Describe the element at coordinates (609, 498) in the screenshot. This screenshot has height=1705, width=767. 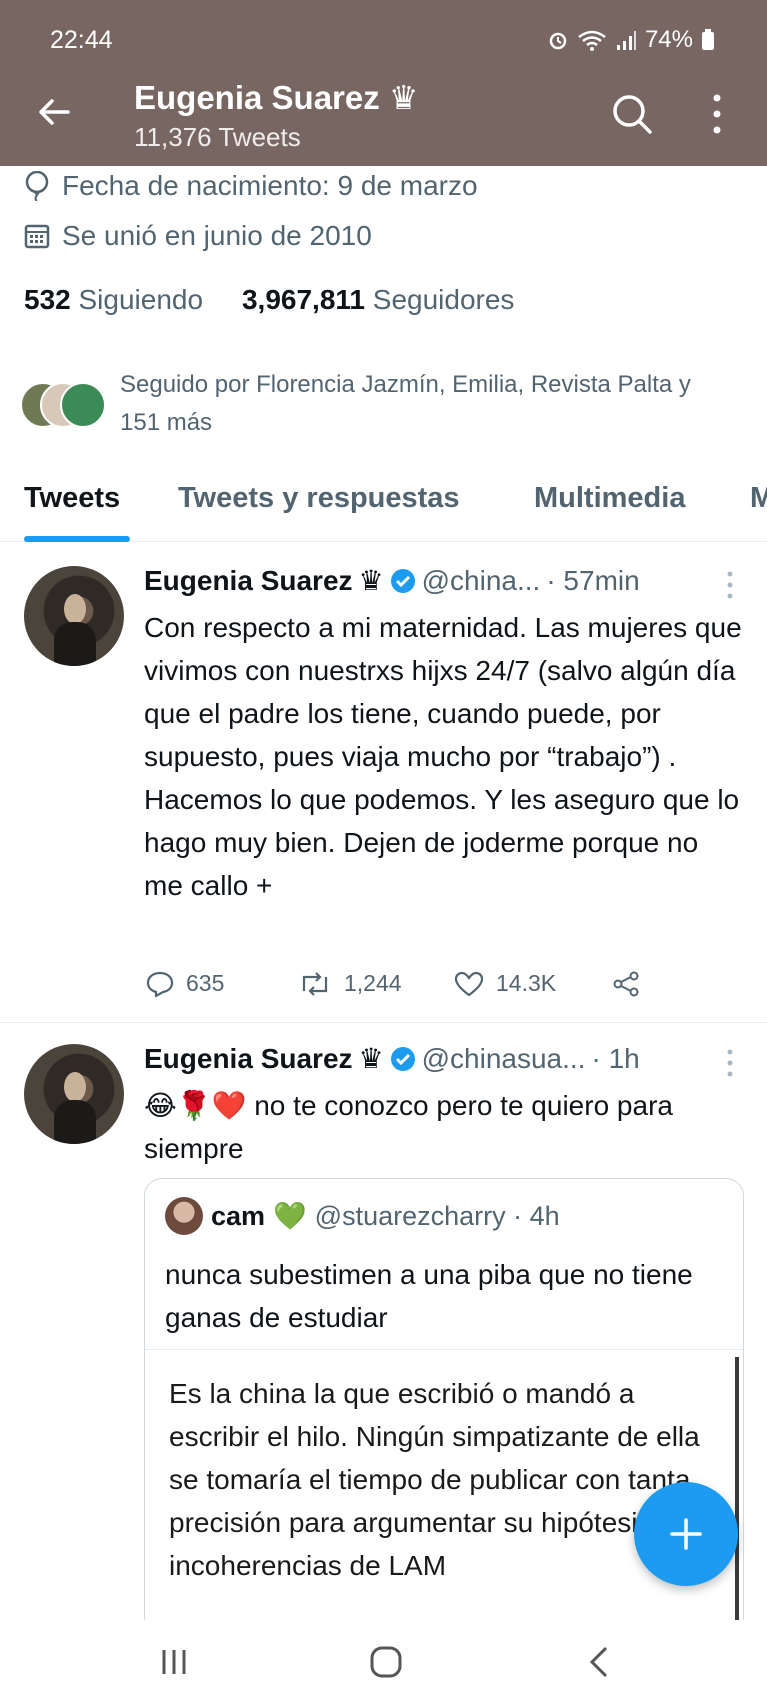
I see `tab-media: Multimedia` at that location.